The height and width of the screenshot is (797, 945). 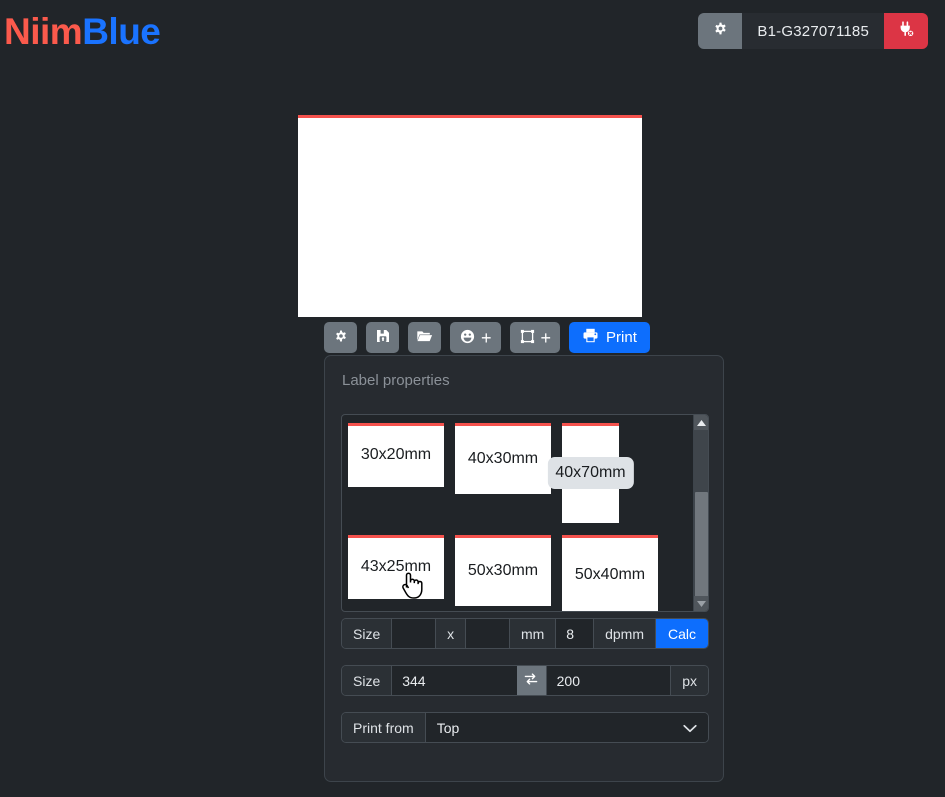 I want to click on toolbar-settings-button, so click(x=340, y=337).